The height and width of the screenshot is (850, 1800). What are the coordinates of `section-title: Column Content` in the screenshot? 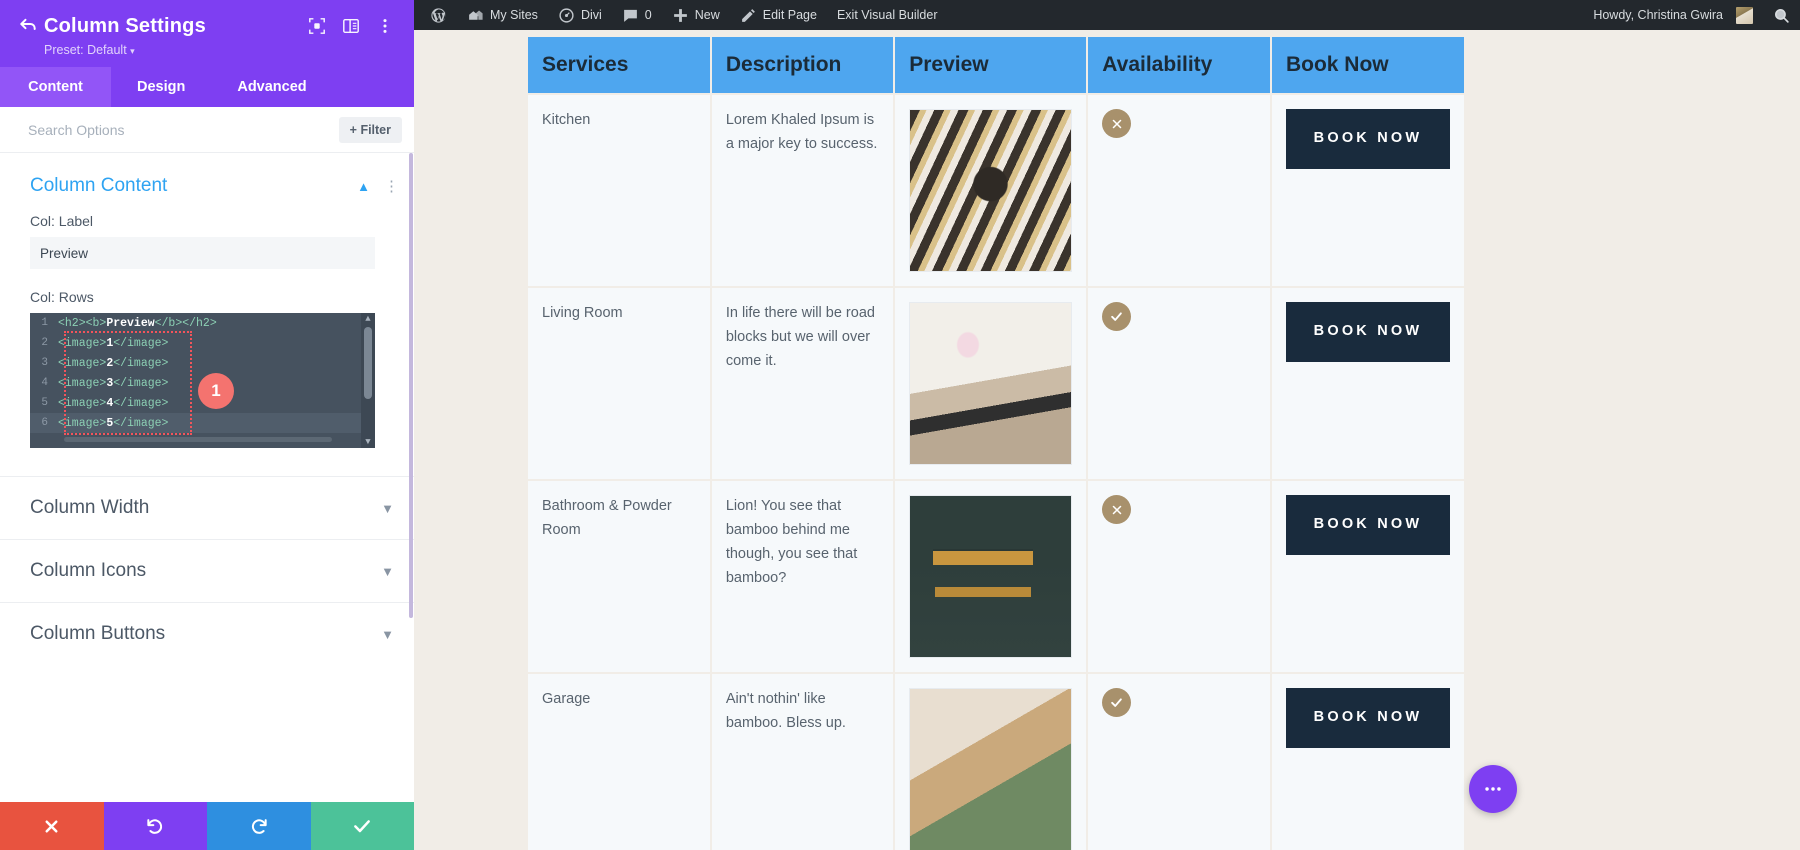 It's located at (99, 185).